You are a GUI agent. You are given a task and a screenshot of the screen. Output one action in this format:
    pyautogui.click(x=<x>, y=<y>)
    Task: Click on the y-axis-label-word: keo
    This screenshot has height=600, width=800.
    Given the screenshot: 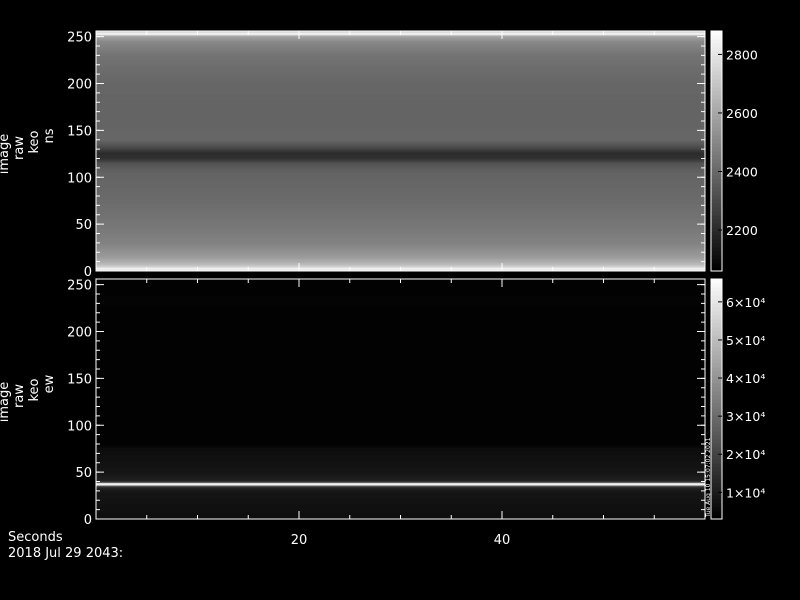 What is the action you would take?
    pyautogui.click(x=34, y=389)
    